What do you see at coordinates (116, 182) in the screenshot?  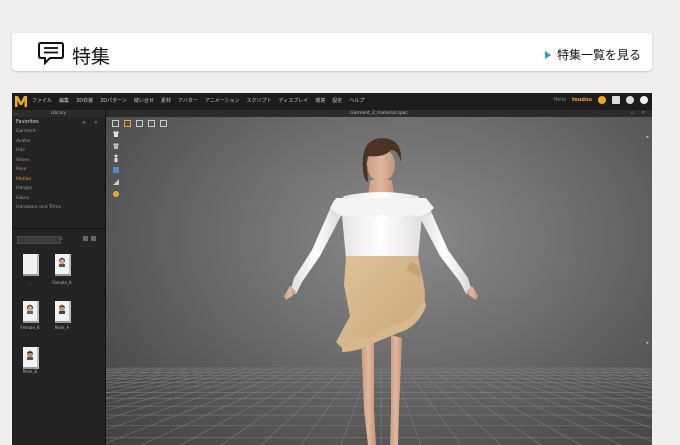 I see `measure-tool-icon` at bounding box center [116, 182].